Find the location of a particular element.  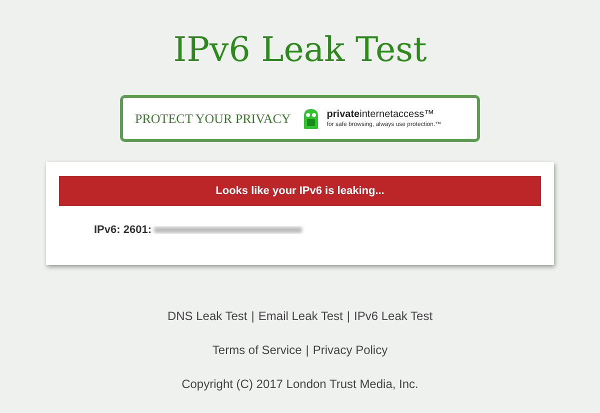

ipv6-address: IPv6: 2601: is located at coordinates (123, 230).